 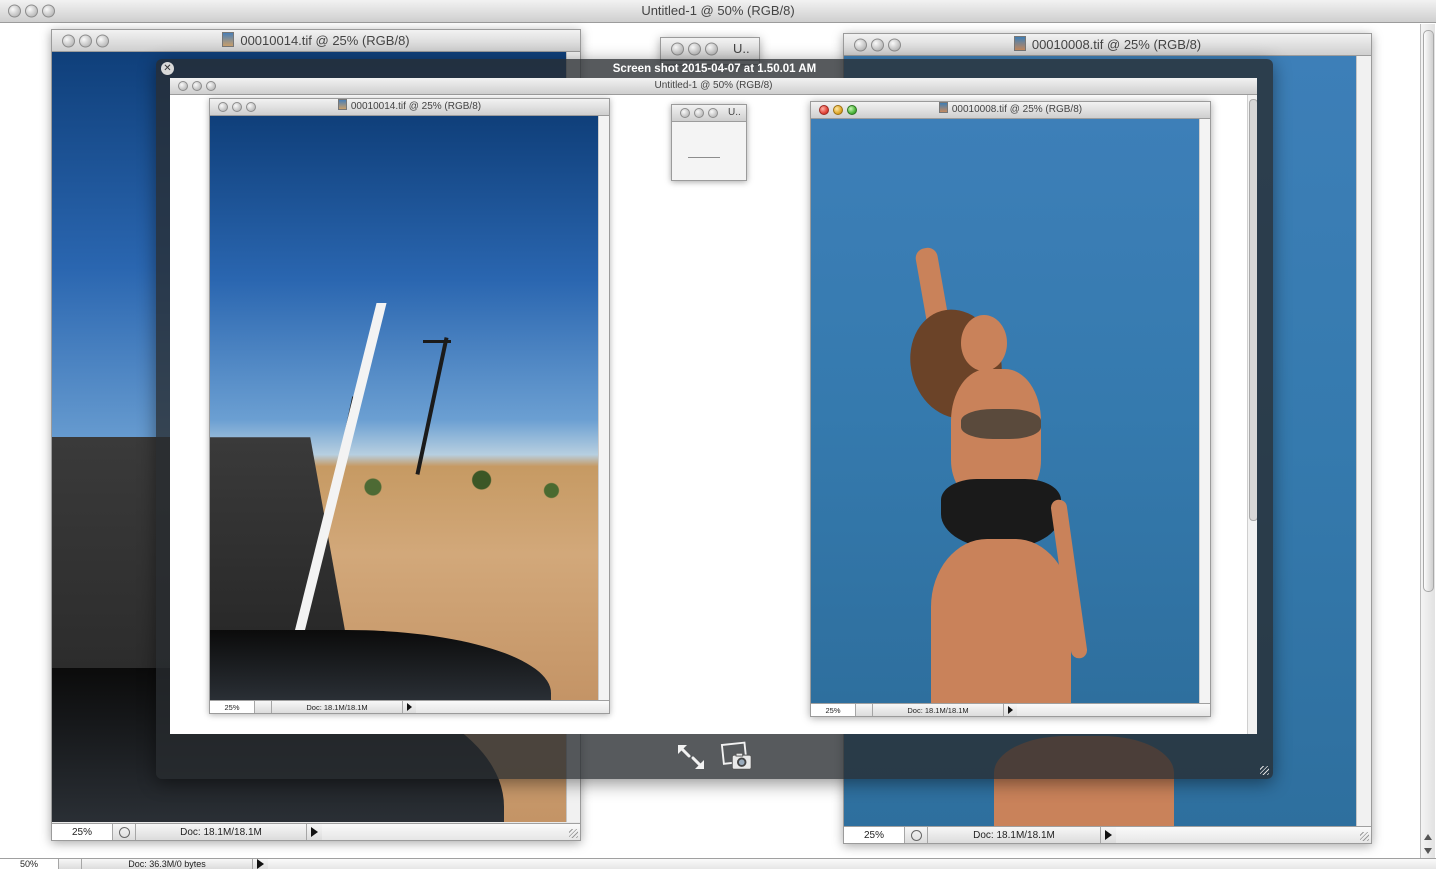 I want to click on car-door, so click(x=381, y=664).